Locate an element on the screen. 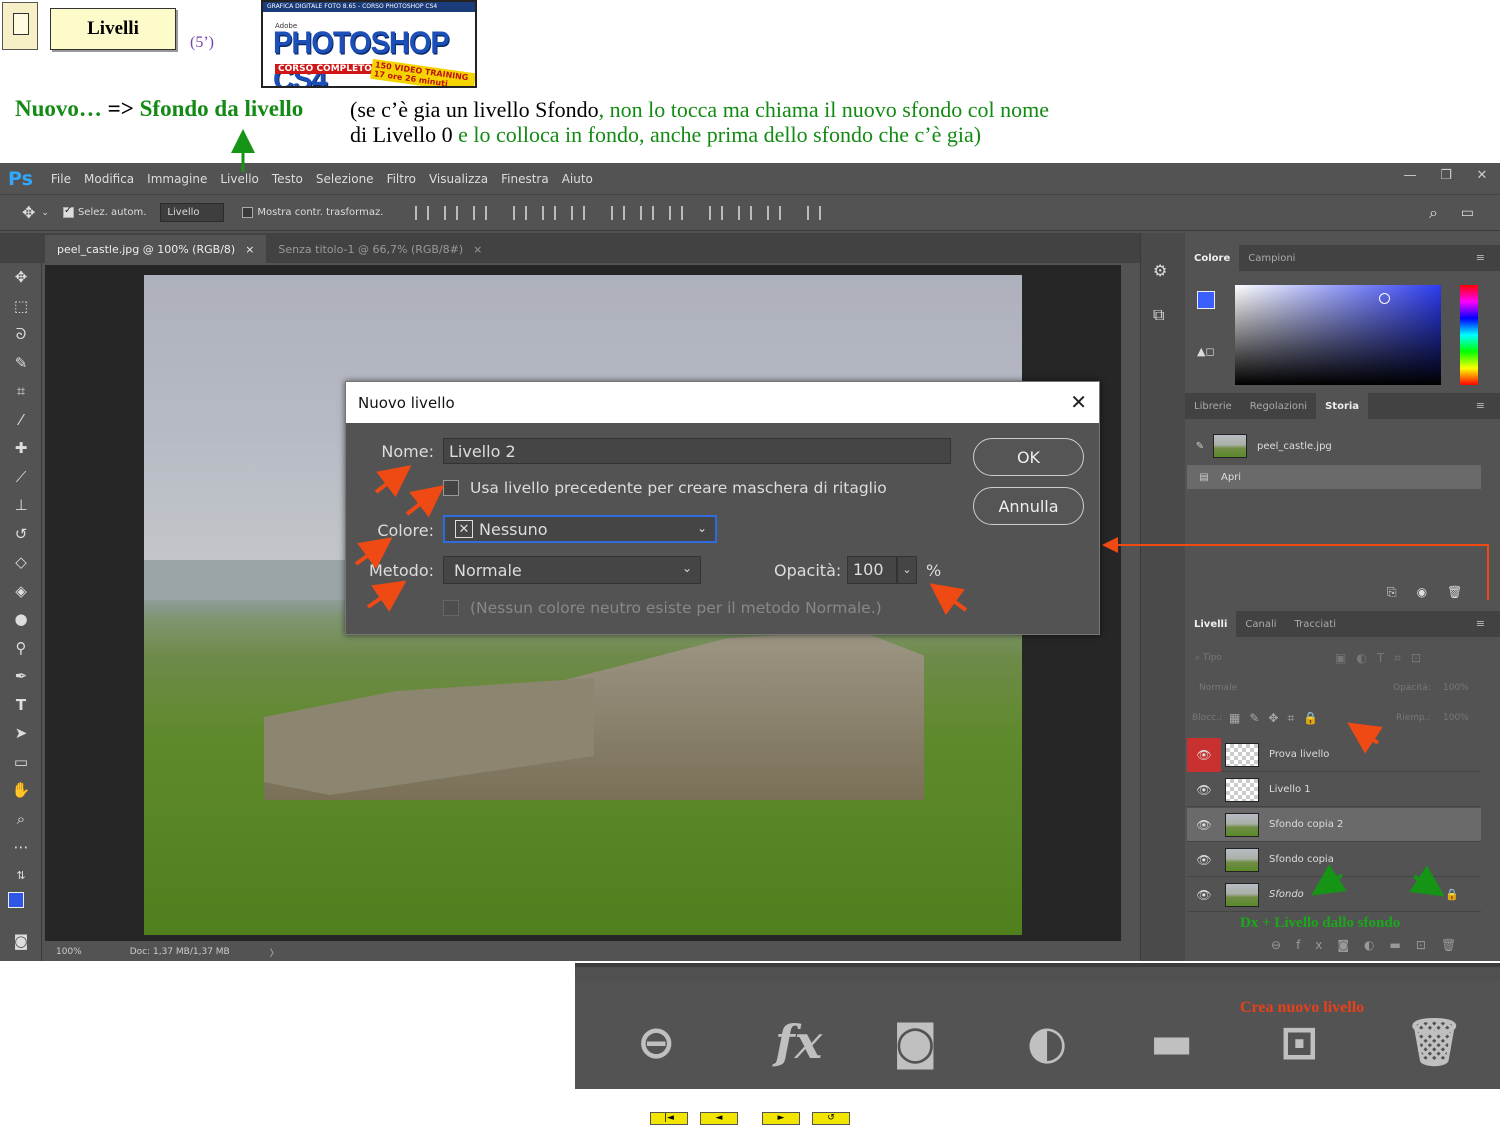  auto-align-icon is located at coordinates (814, 212).